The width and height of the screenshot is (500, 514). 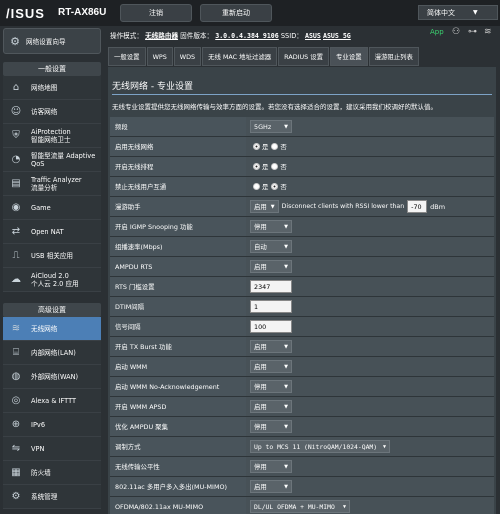 I want to click on roaming-select: 启用 ▼, so click(x=264, y=206).